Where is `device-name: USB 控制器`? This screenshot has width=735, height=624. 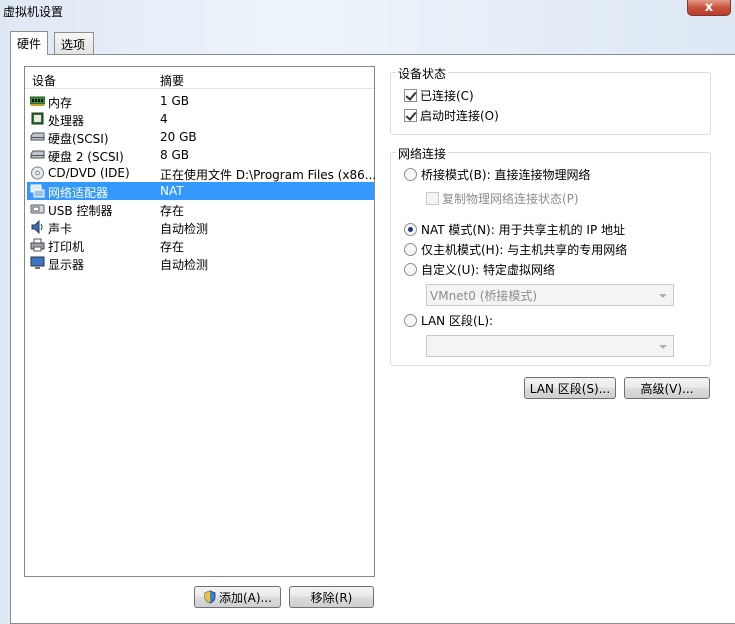 device-name: USB 控制器 is located at coordinates (80, 211).